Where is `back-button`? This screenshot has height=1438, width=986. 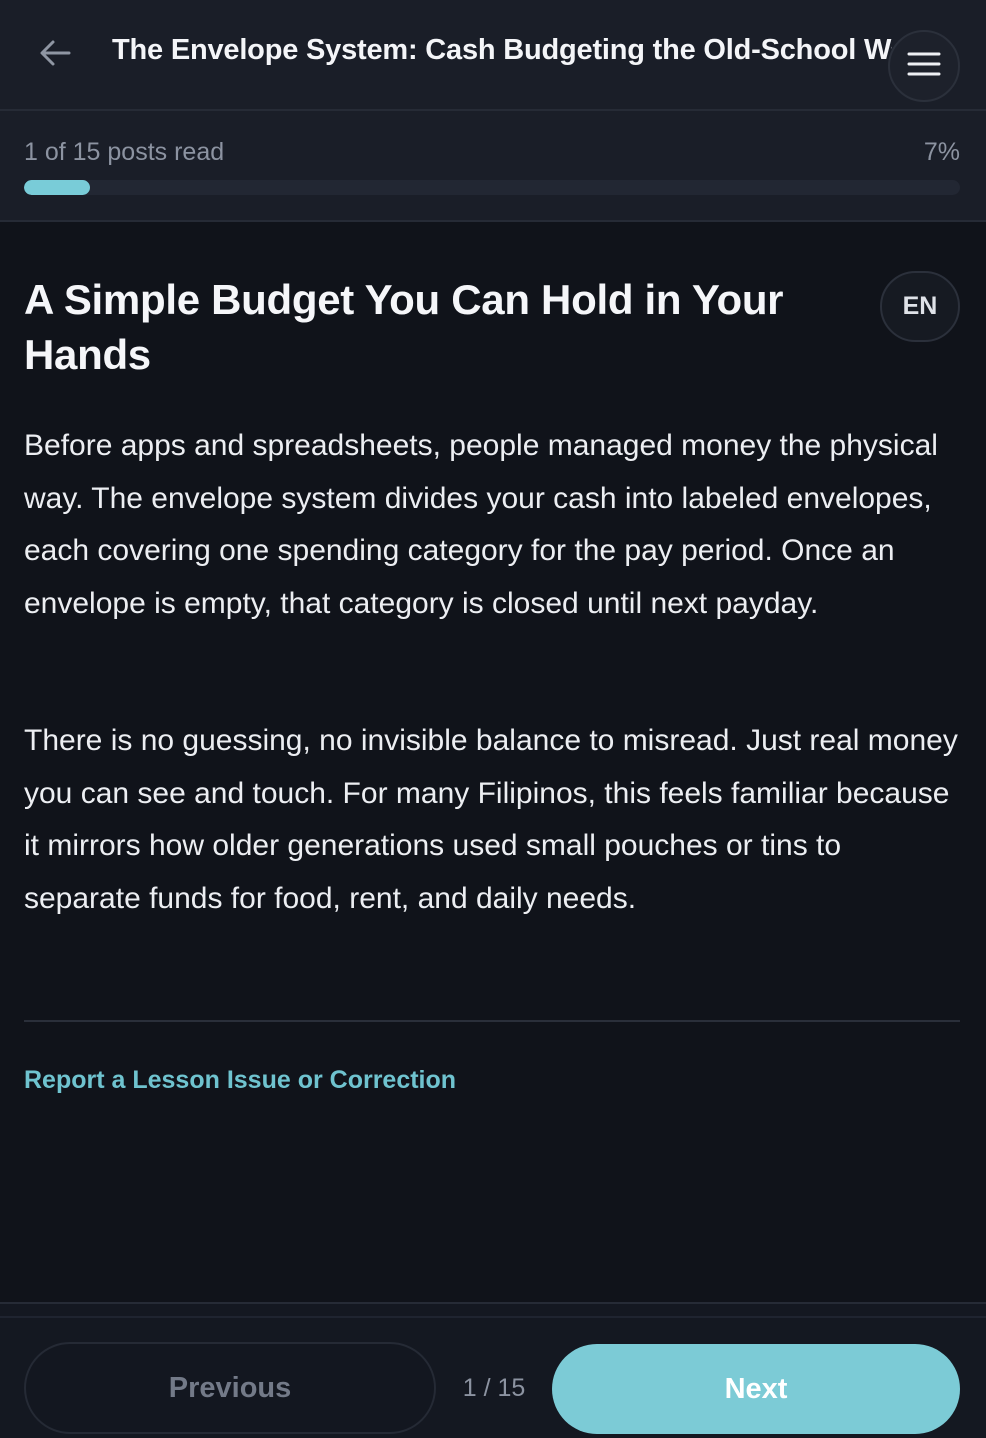 back-button is located at coordinates (55, 55).